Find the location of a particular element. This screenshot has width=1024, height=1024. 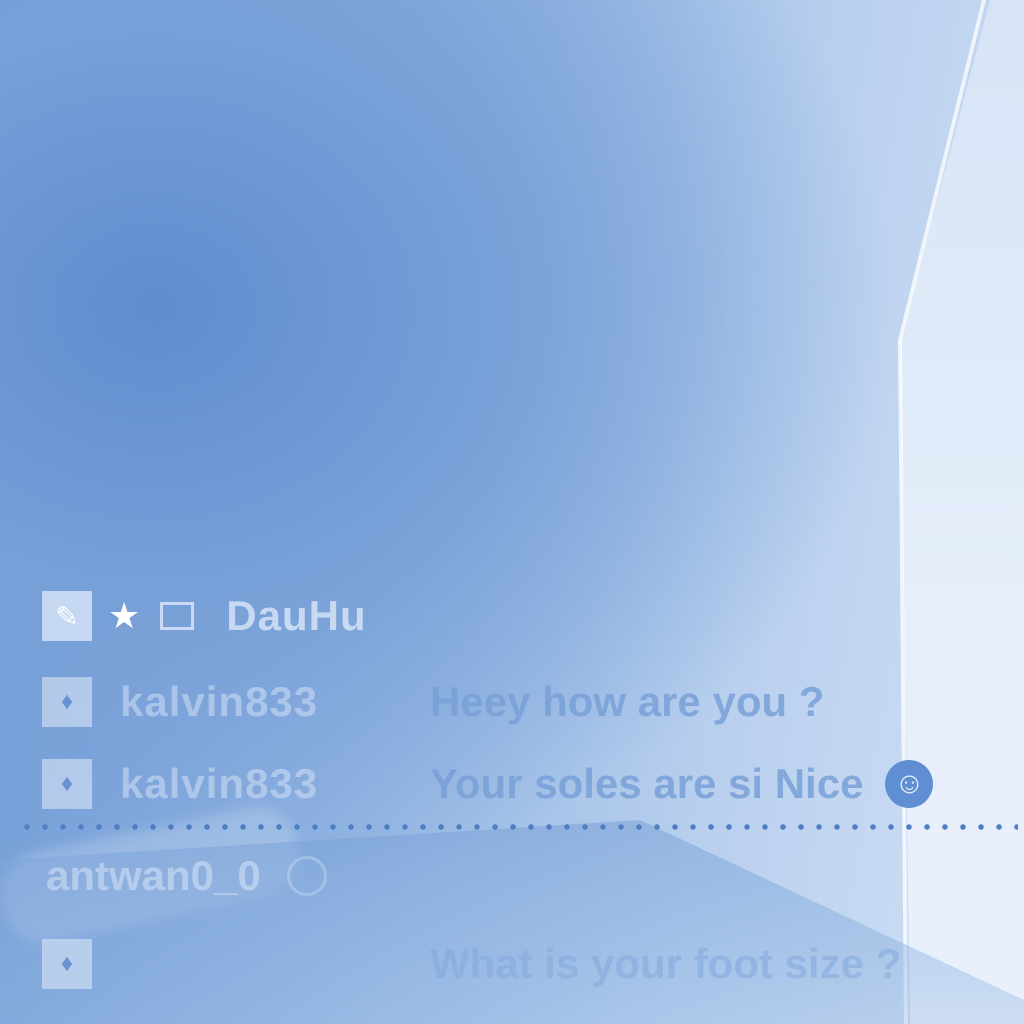

chat-username: antwan0_0 is located at coordinates (153, 876).